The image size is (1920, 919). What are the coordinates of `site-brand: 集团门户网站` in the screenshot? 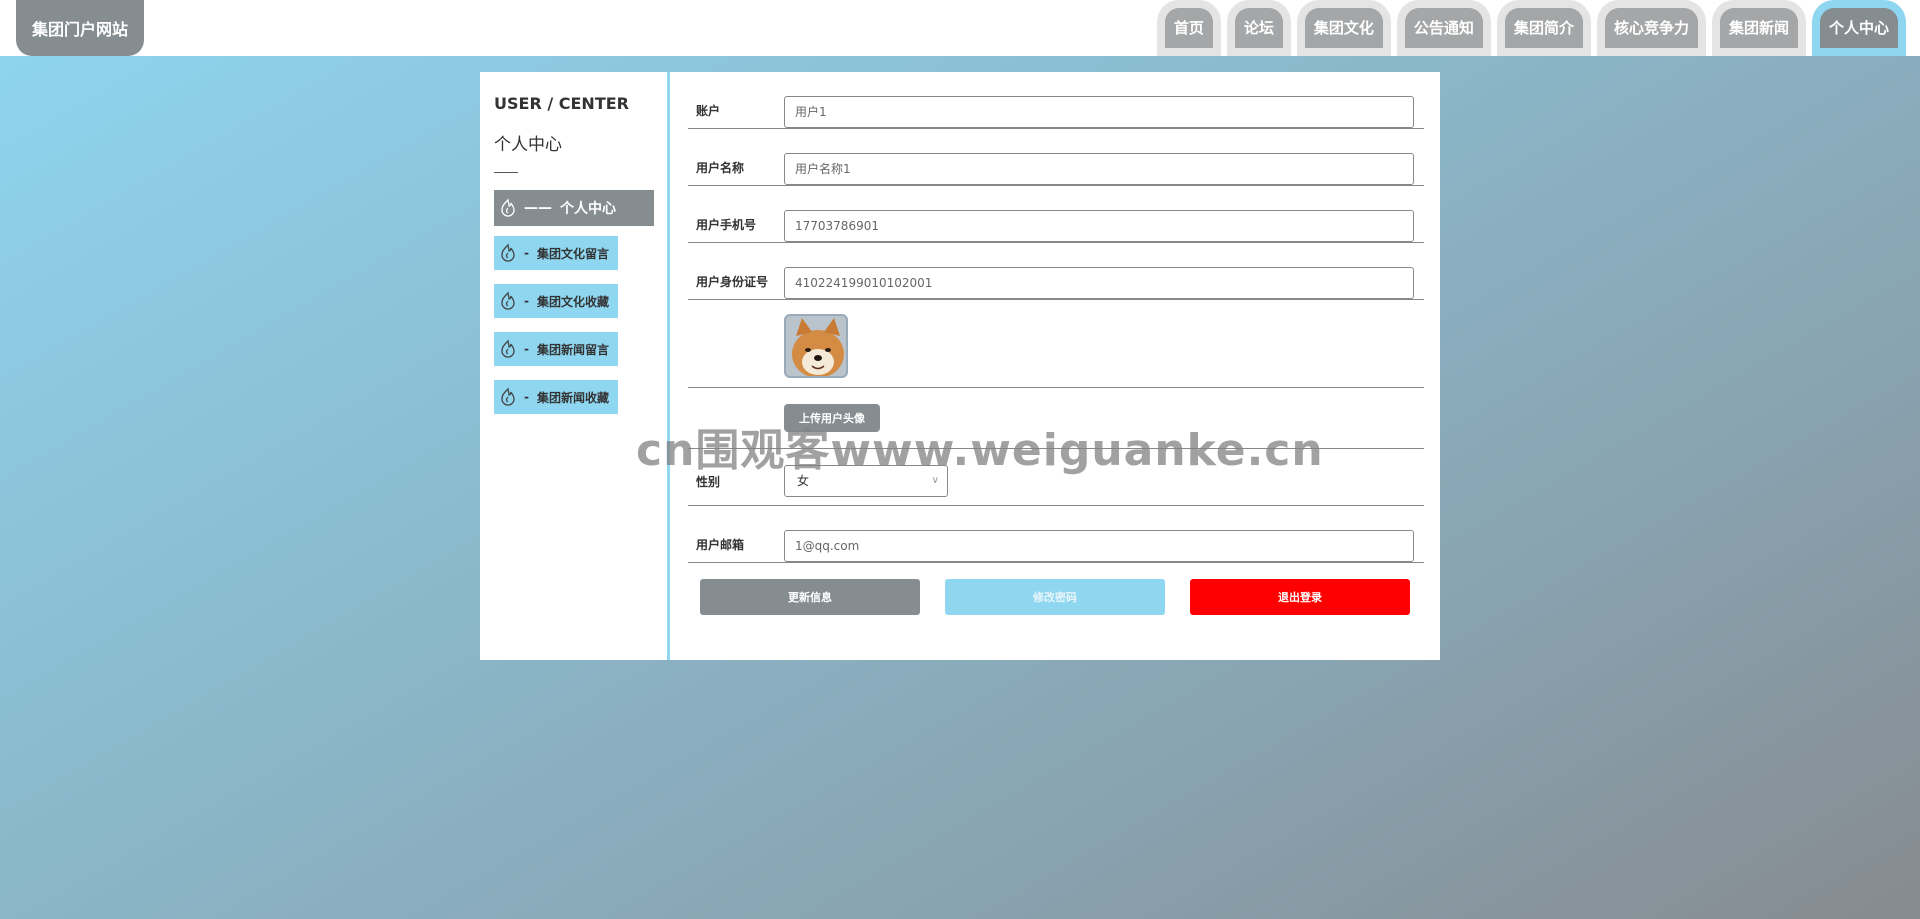 It's located at (80, 28).